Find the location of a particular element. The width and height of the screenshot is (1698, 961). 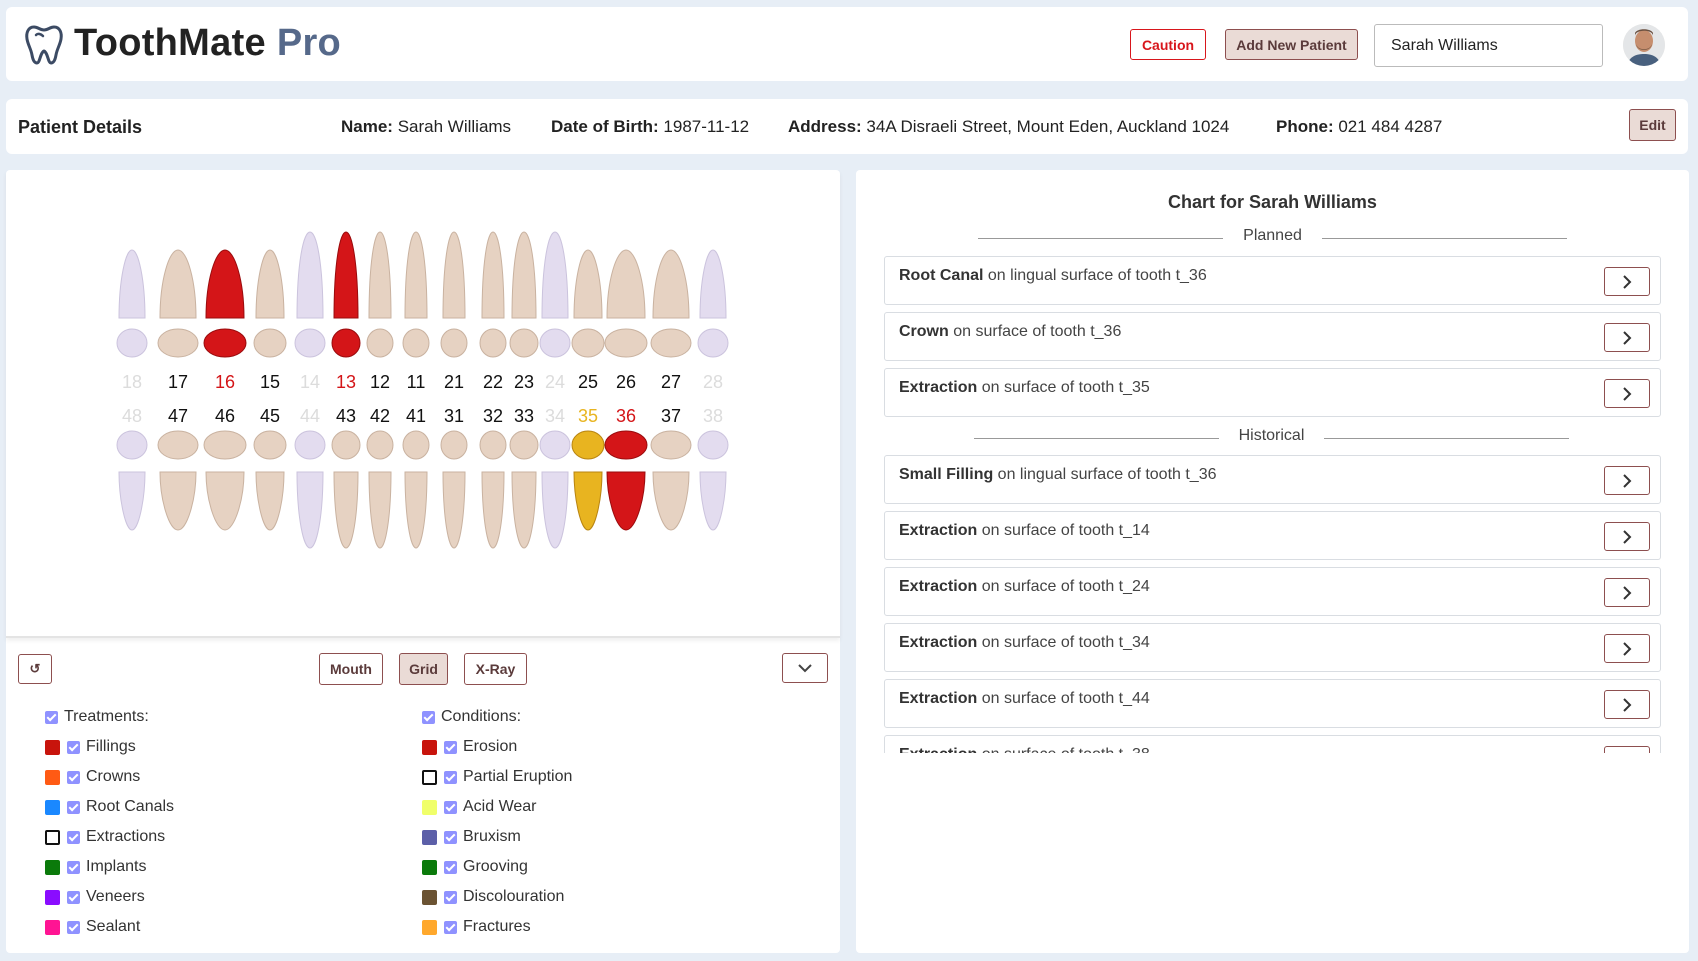

caution-button: Caution is located at coordinates (1168, 44).